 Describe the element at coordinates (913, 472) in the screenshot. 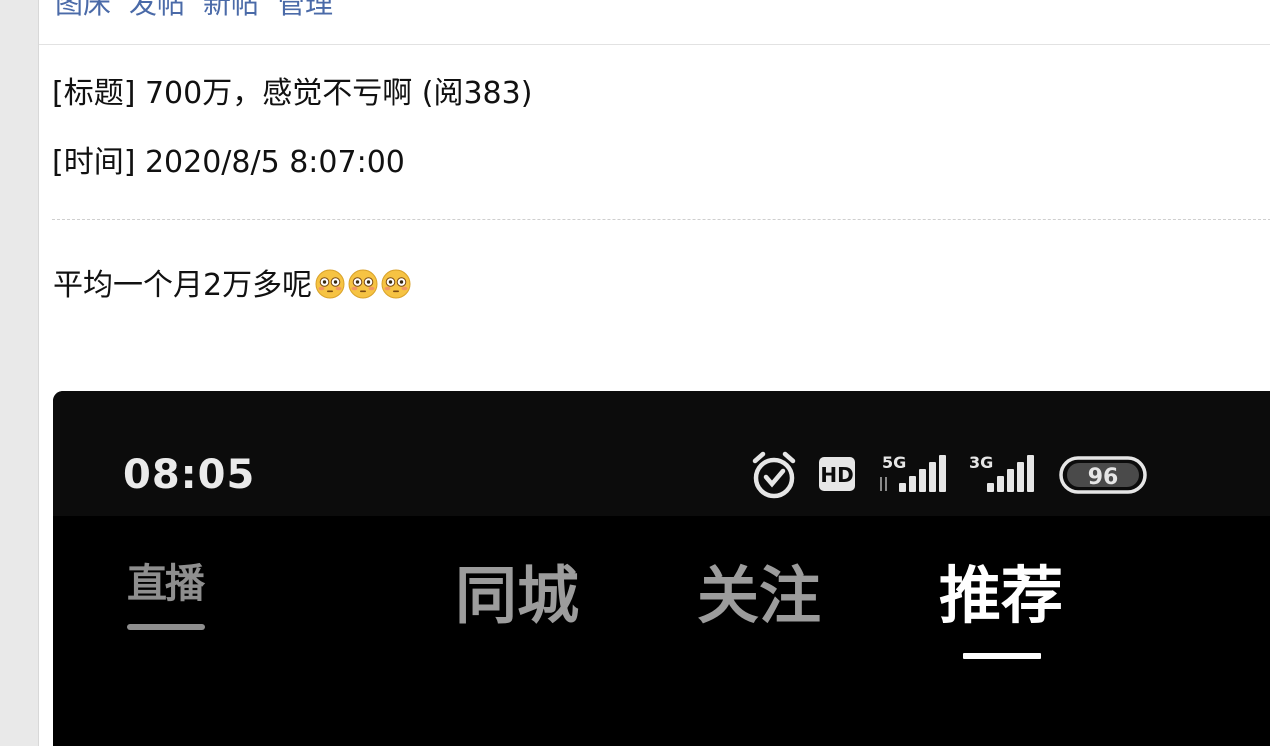

I see `signal-5g-icon: 5G` at that location.